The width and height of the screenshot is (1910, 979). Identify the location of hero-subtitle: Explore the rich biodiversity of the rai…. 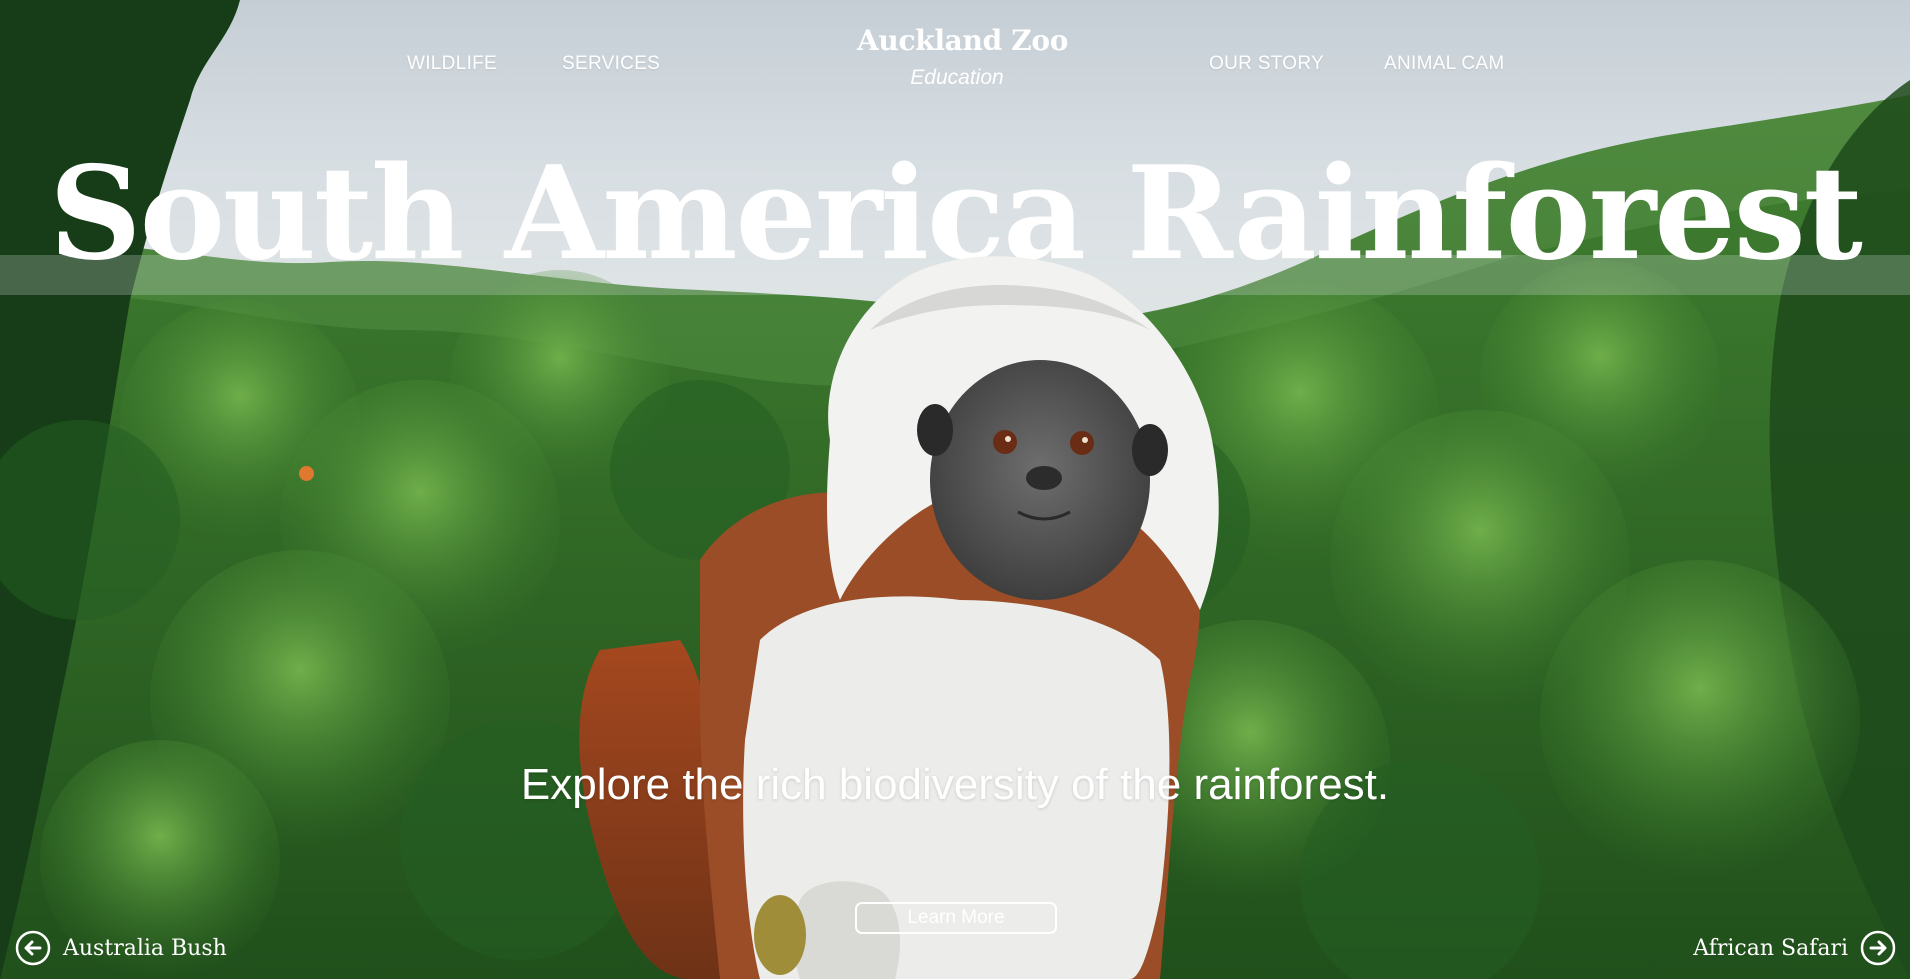
(955, 784).